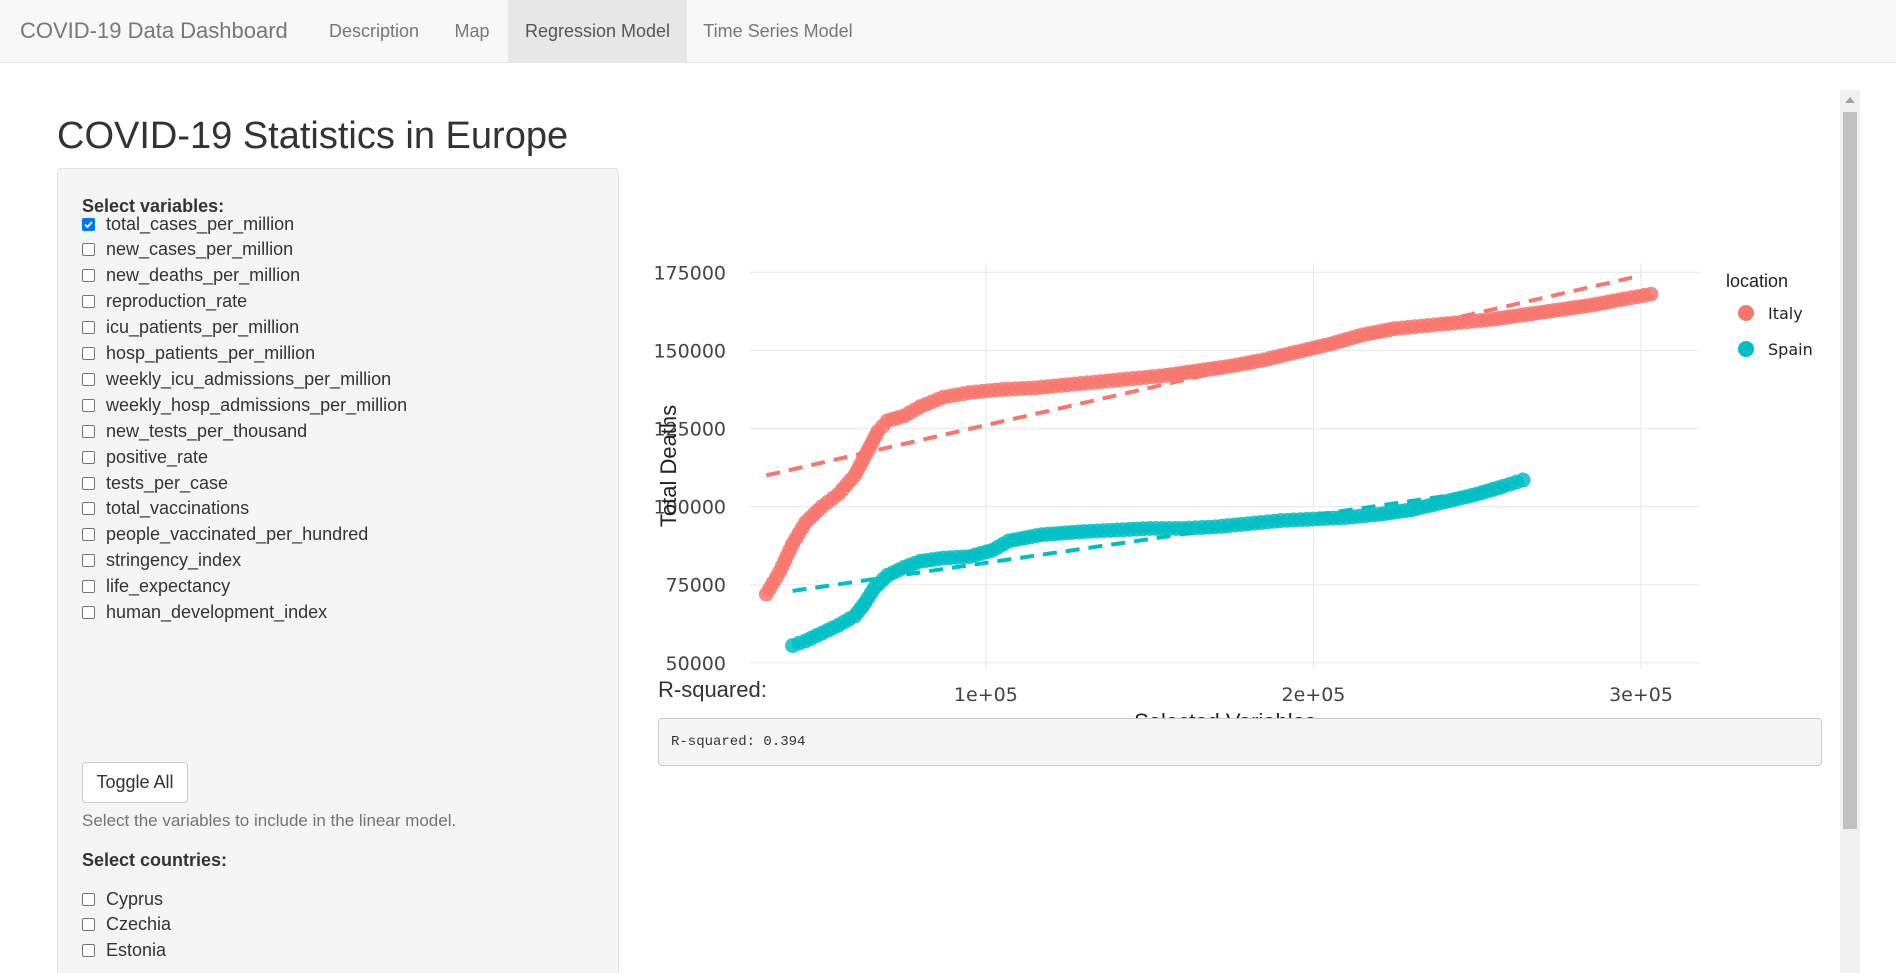 The width and height of the screenshot is (1896, 973). I want to click on y-tick-label: 75000, so click(696, 586).